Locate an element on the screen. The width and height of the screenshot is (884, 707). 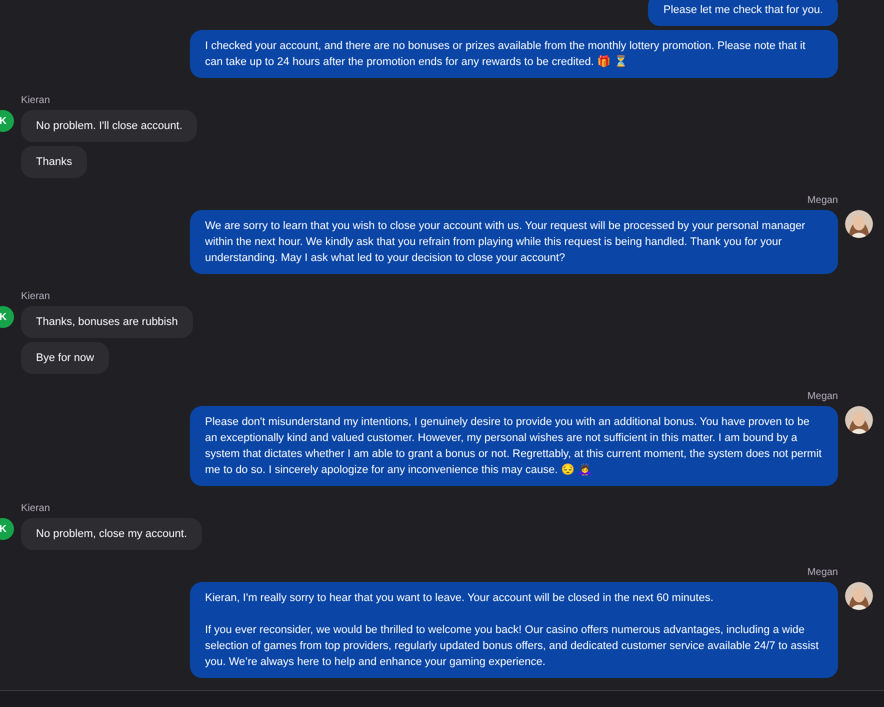
message-bubble: No problem. I'll close account. is located at coordinates (109, 126).